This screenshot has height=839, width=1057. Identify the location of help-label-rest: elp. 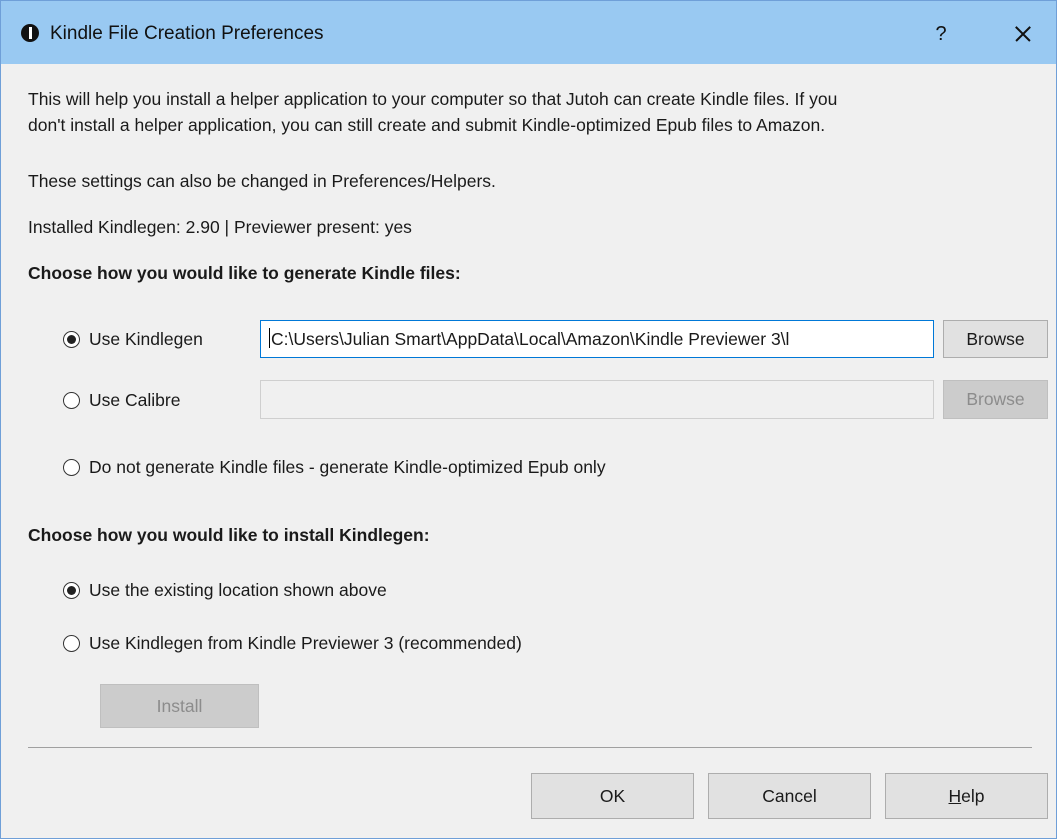
(973, 796).